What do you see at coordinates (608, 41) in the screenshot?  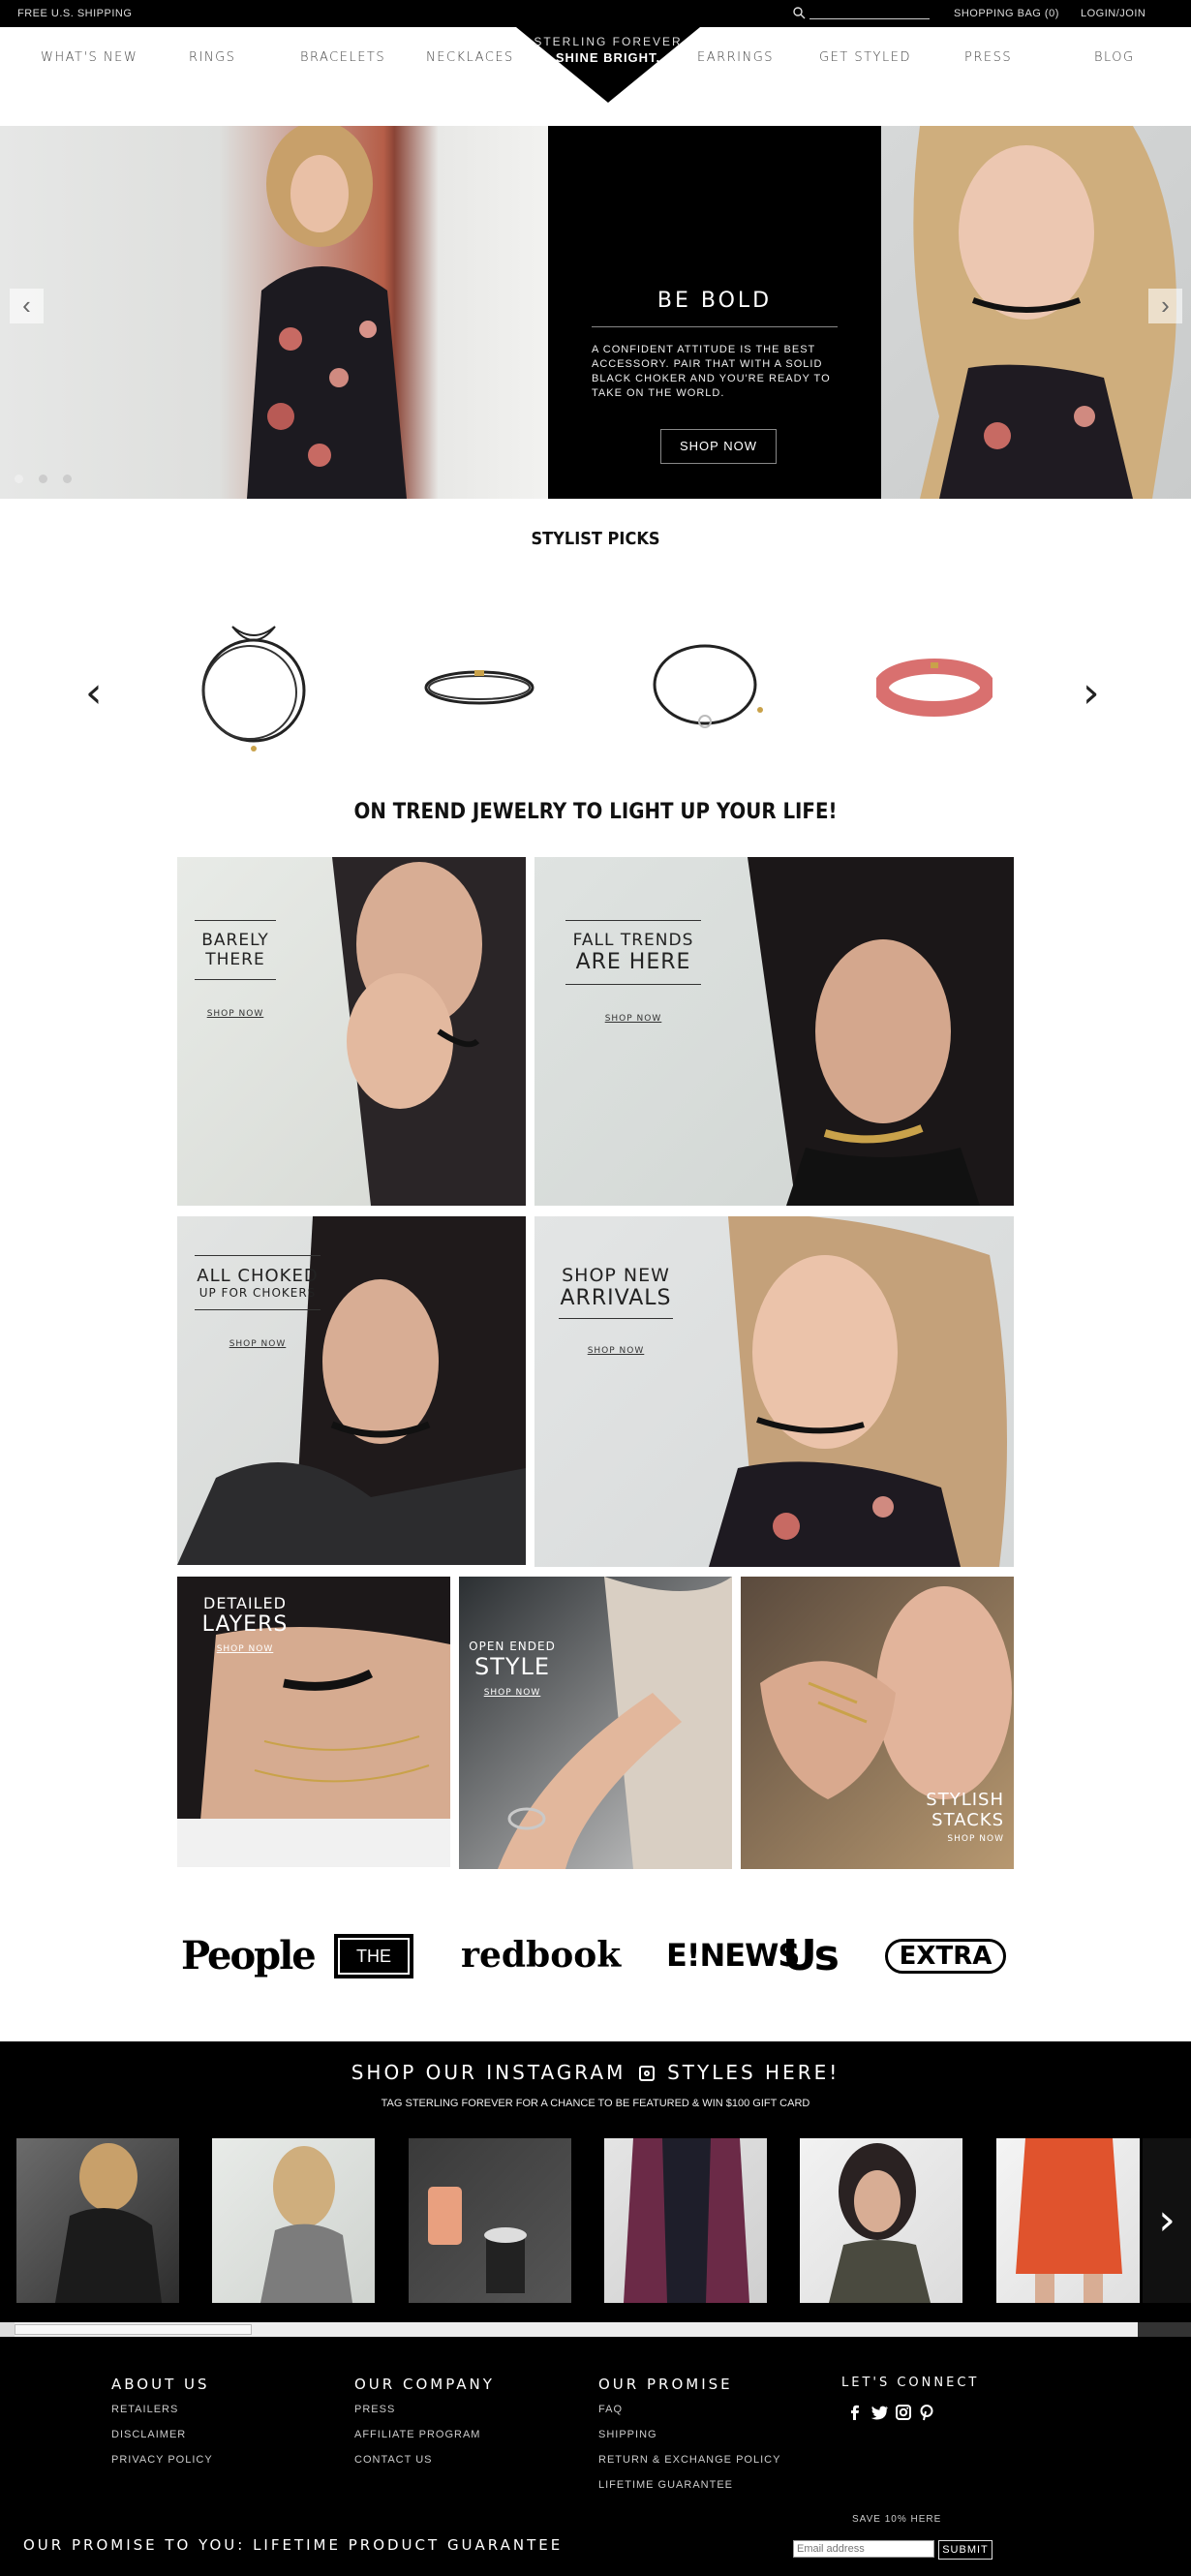 I see `logo-line1: STERLING FOREVER` at bounding box center [608, 41].